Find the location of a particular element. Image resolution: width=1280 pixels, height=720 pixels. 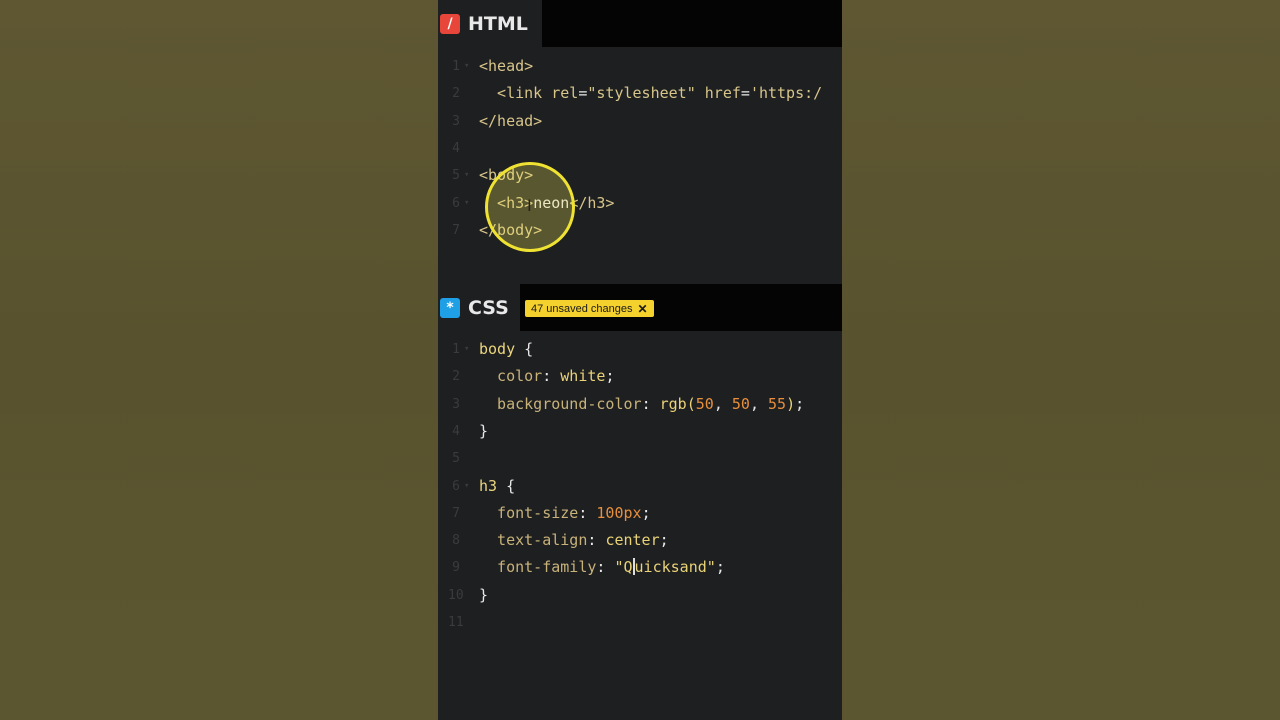

code-text: </head> is located at coordinates (510, 121).